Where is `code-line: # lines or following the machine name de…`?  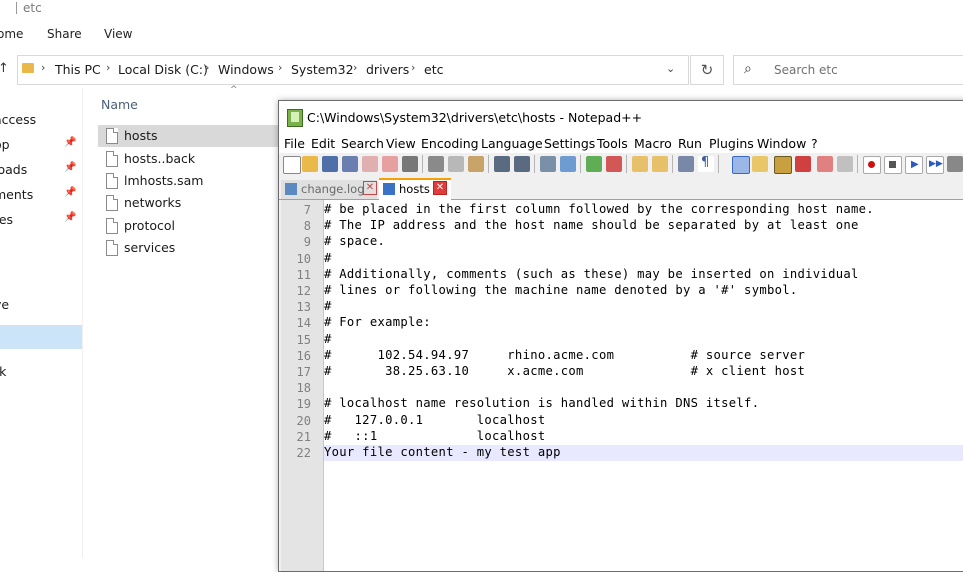
code-line: # lines or following the machine name de… is located at coordinates (643, 291).